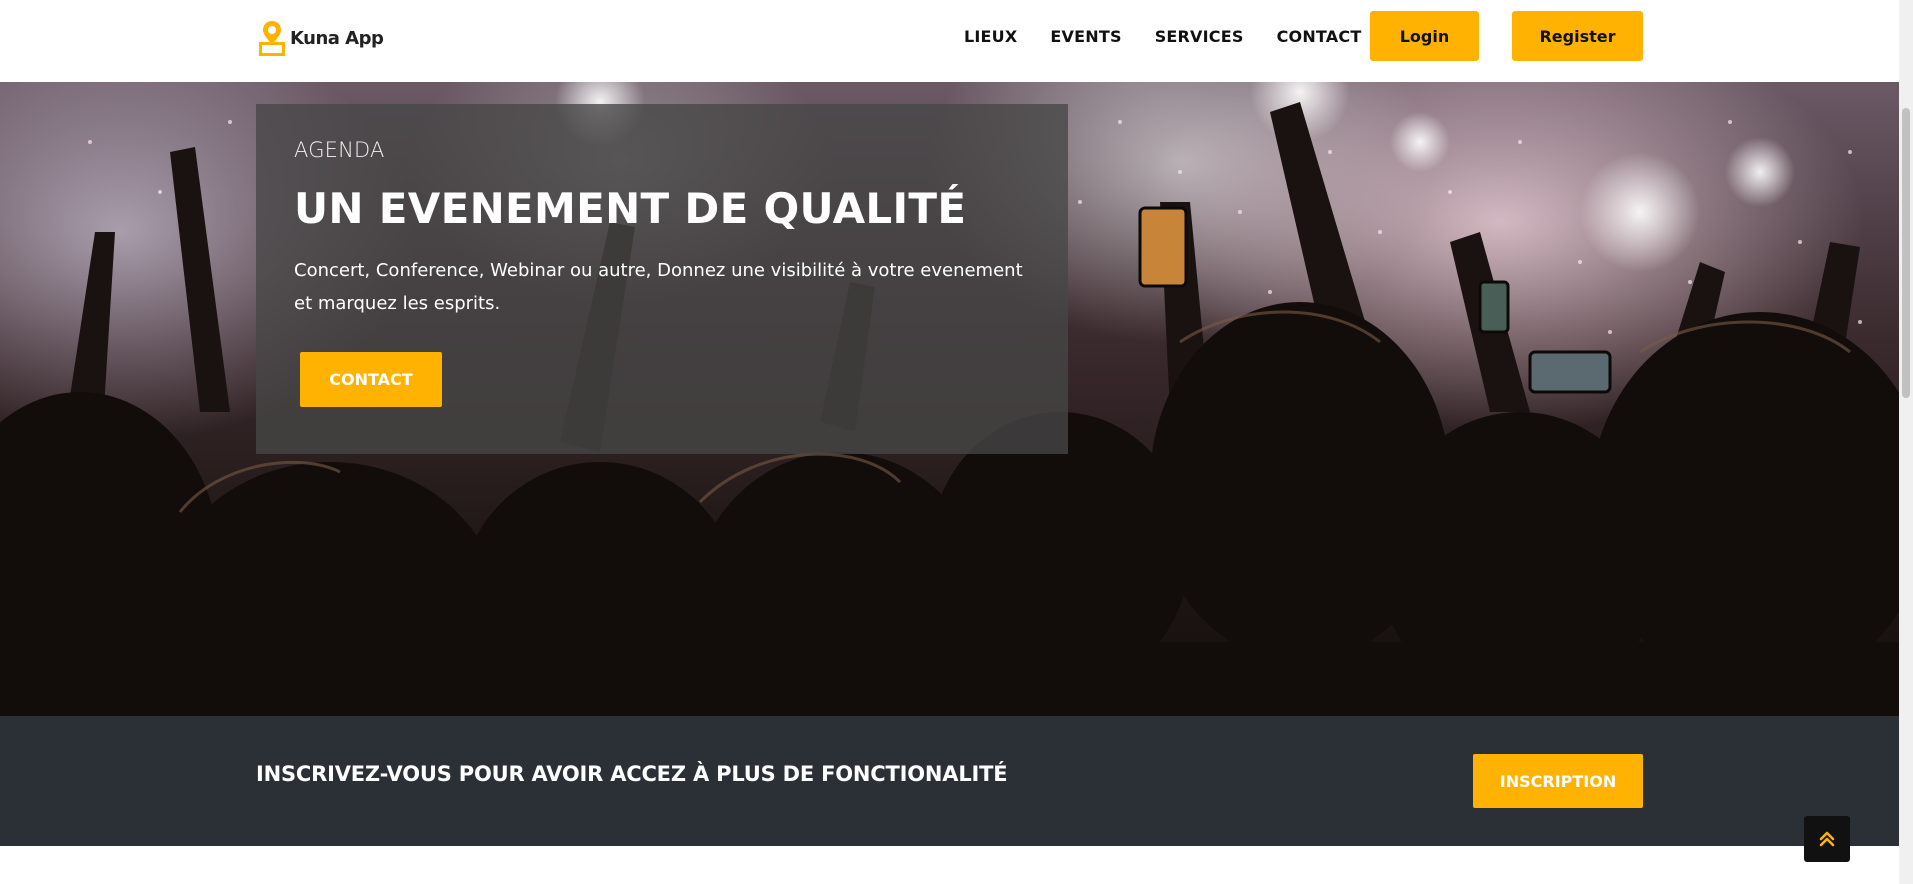 This screenshot has height=884, width=1913. I want to click on brand-name: Kuna App, so click(337, 38).